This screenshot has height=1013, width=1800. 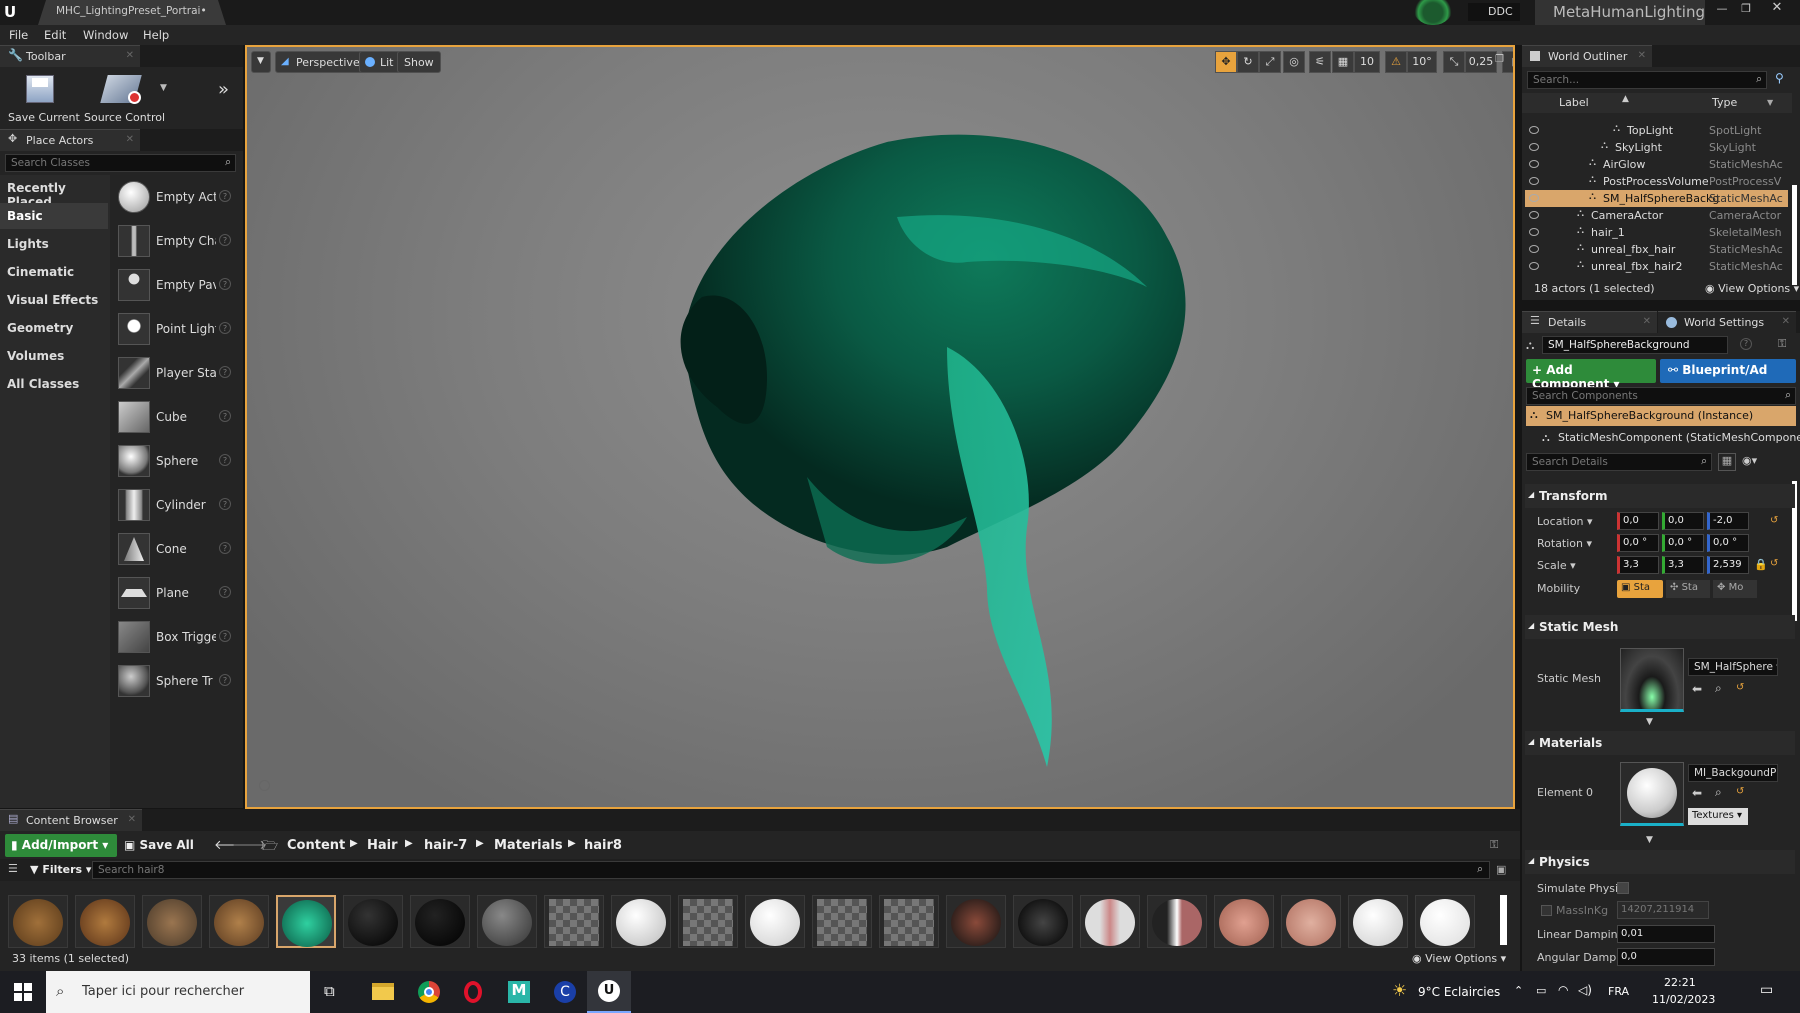 What do you see at coordinates (12, 12) in the screenshot?
I see `unreal-logo-icon: U` at bounding box center [12, 12].